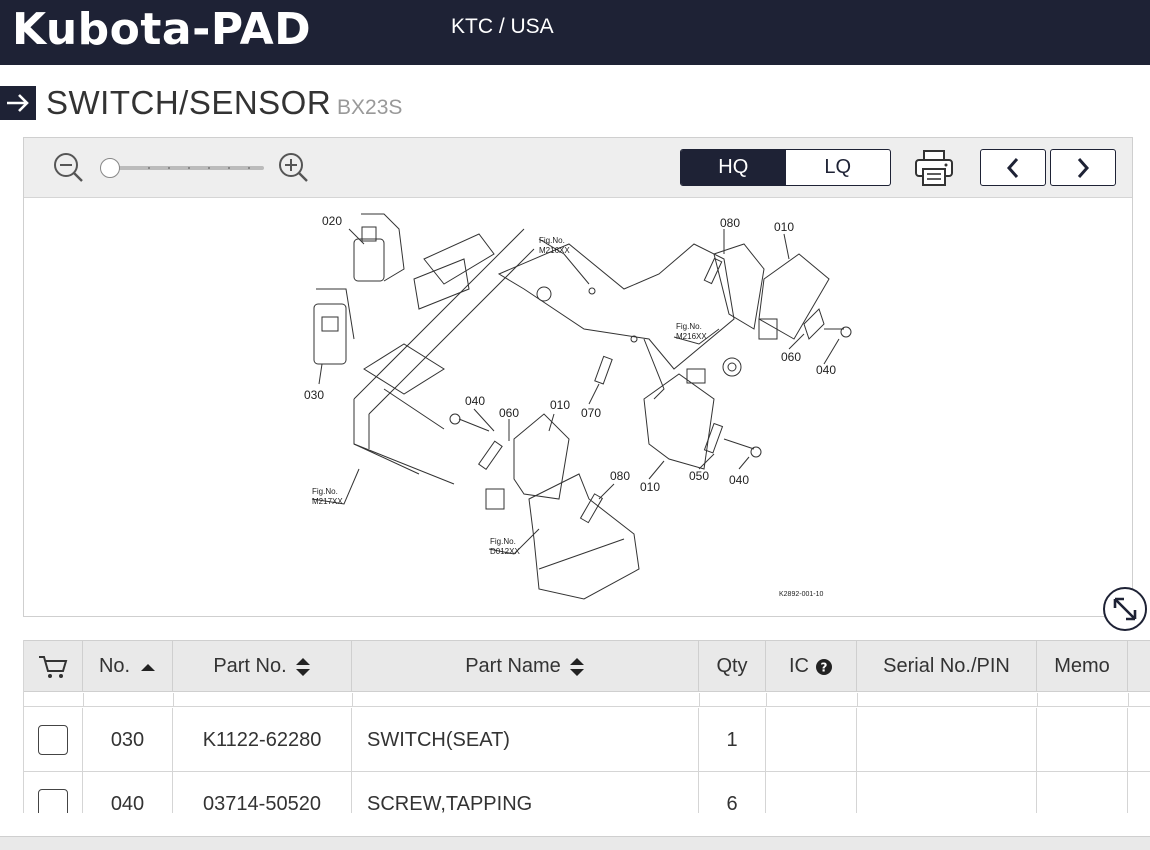 The image size is (1150, 850). I want to click on expand-icon, so click(1125, 609).